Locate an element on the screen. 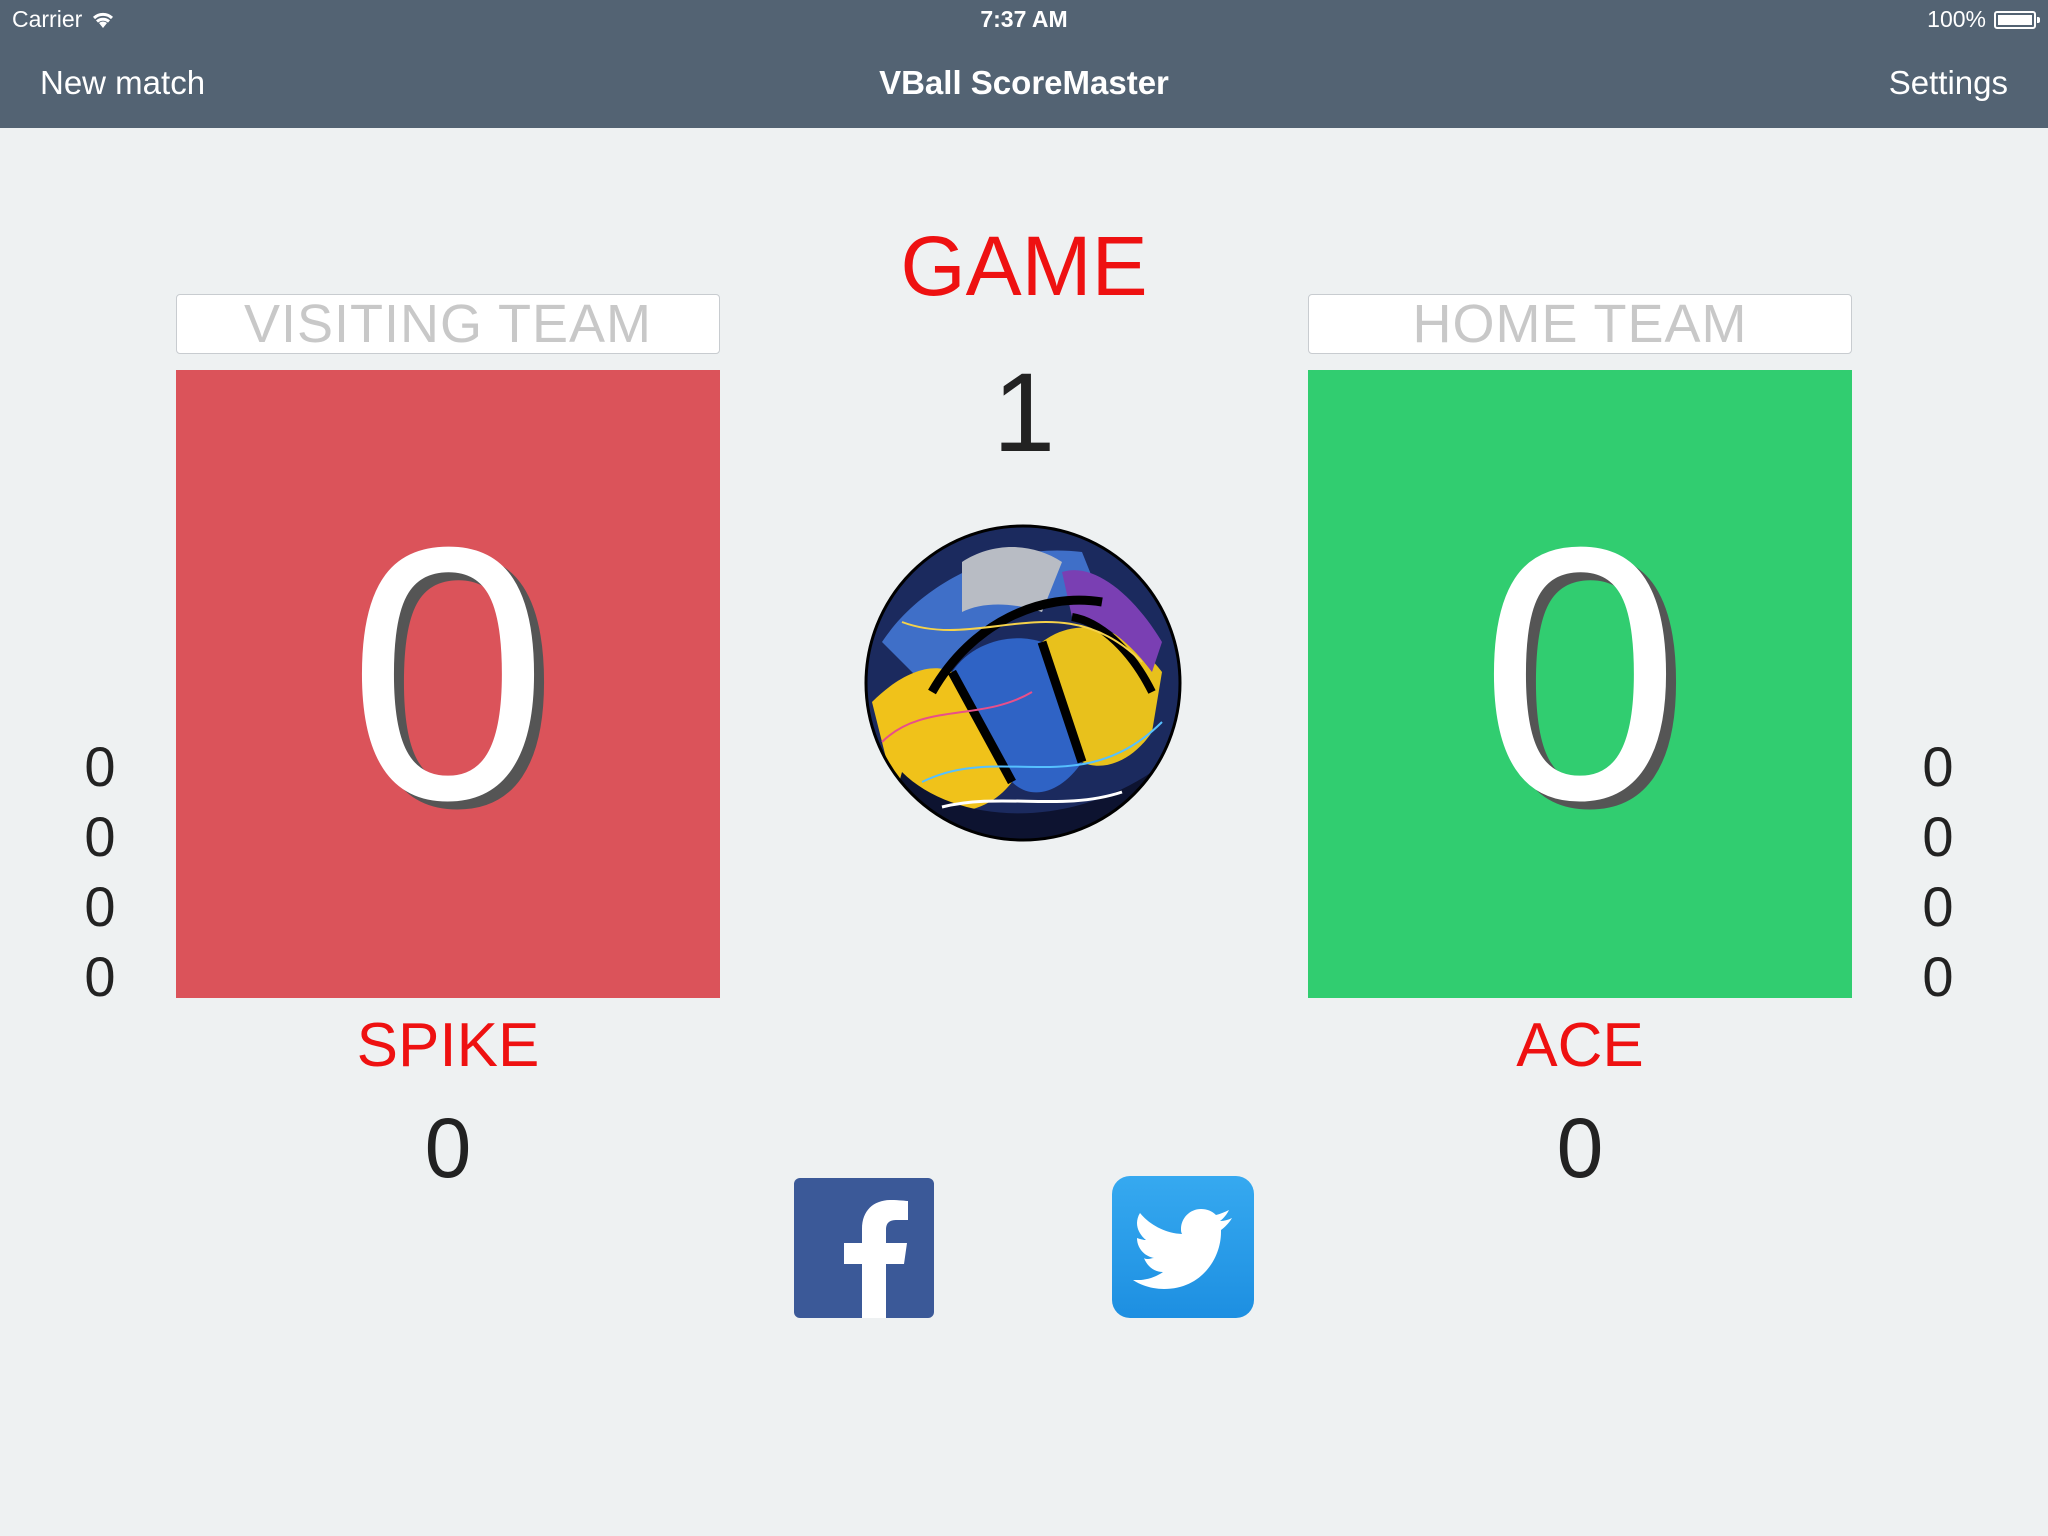  ace-button: ACE is located at coordinates (1580, 1045).